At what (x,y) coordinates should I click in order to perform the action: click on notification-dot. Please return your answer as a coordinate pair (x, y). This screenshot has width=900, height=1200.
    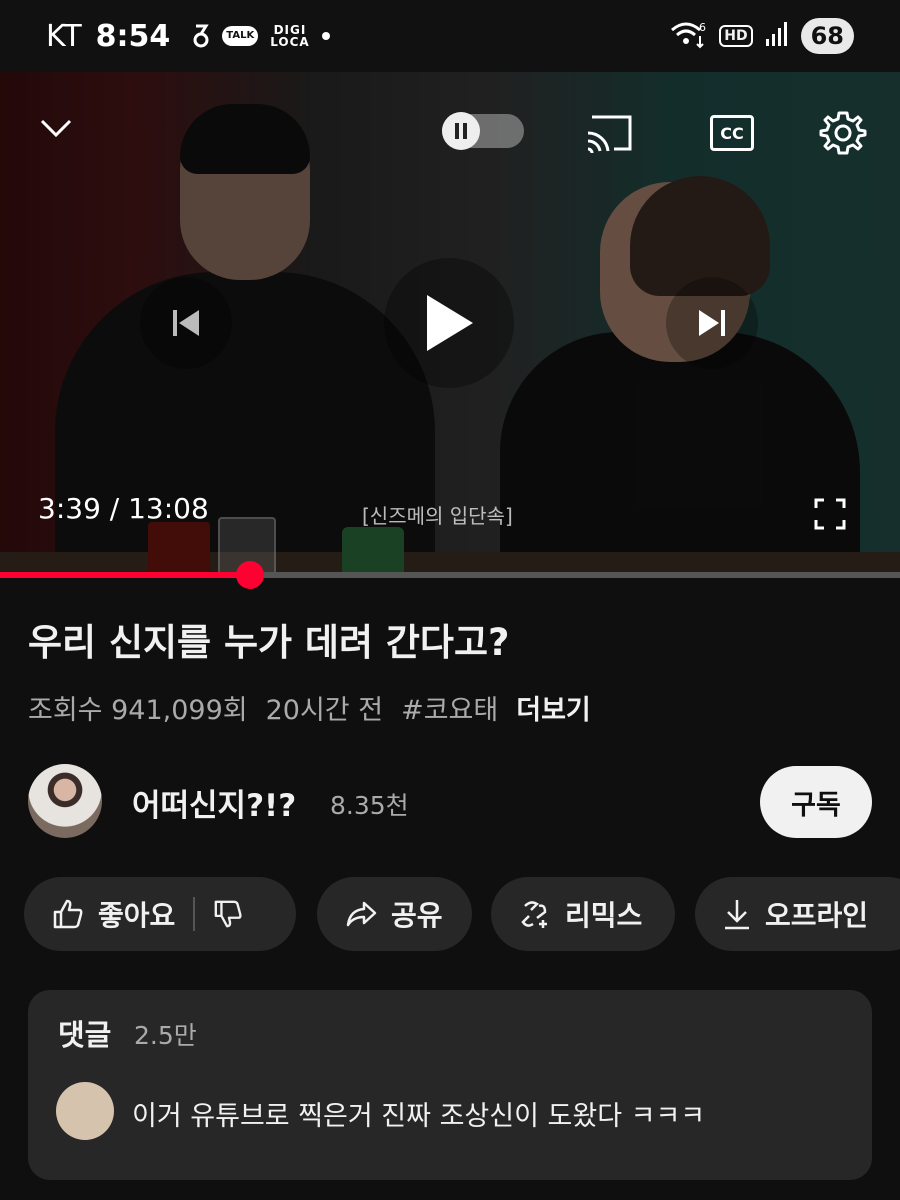
    Looking at the image, I should click on (326, 36).